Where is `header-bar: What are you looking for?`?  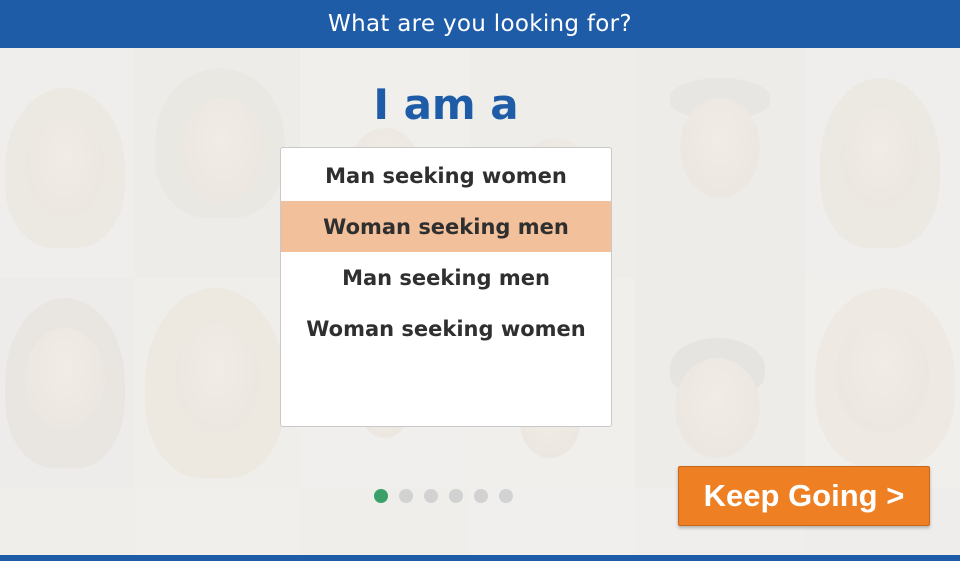
header-bar: What are you looking for? is located at coordinates (480, 24).